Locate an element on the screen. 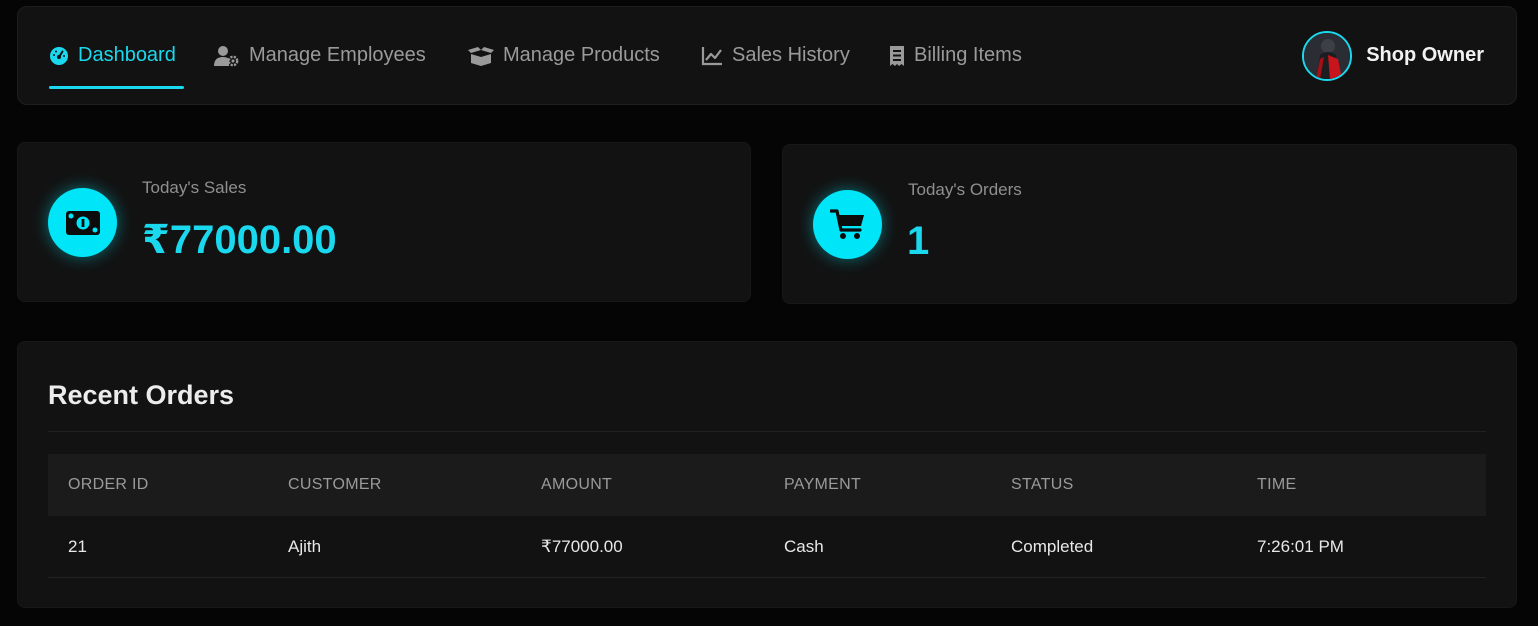 Image resolution: width=1538 pixels, height=626 pixels. stat-value: 1 is located at coordinates (918, 241).